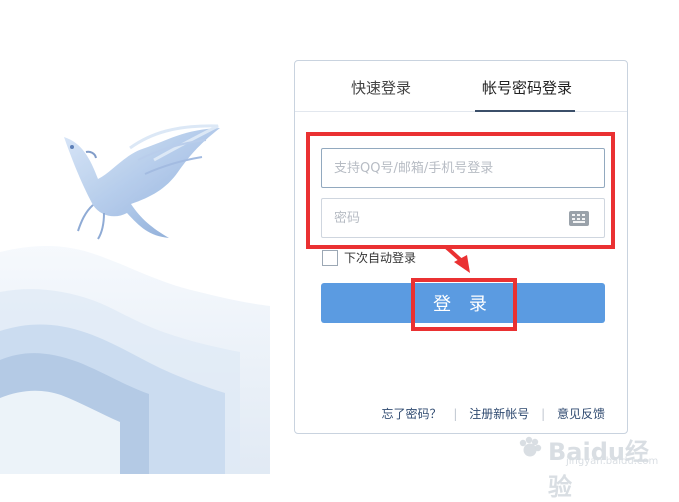 The image size is (679, 502). Describe the element at coordinates (499, 414) in the screenshot. I see `register-link: 注册新帐号` at that location.